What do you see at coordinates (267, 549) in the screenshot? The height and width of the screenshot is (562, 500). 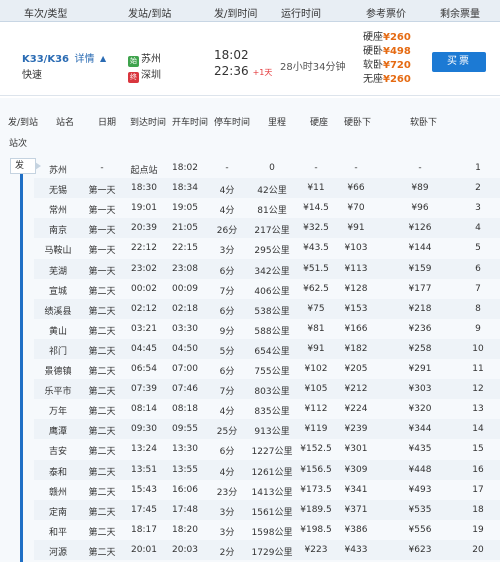 I see `stop-row: 河源 第二天 20:01 20:03 2分 1729公里 ¥223 ¥433 ¥623 20` at bounding box center [267, 549].